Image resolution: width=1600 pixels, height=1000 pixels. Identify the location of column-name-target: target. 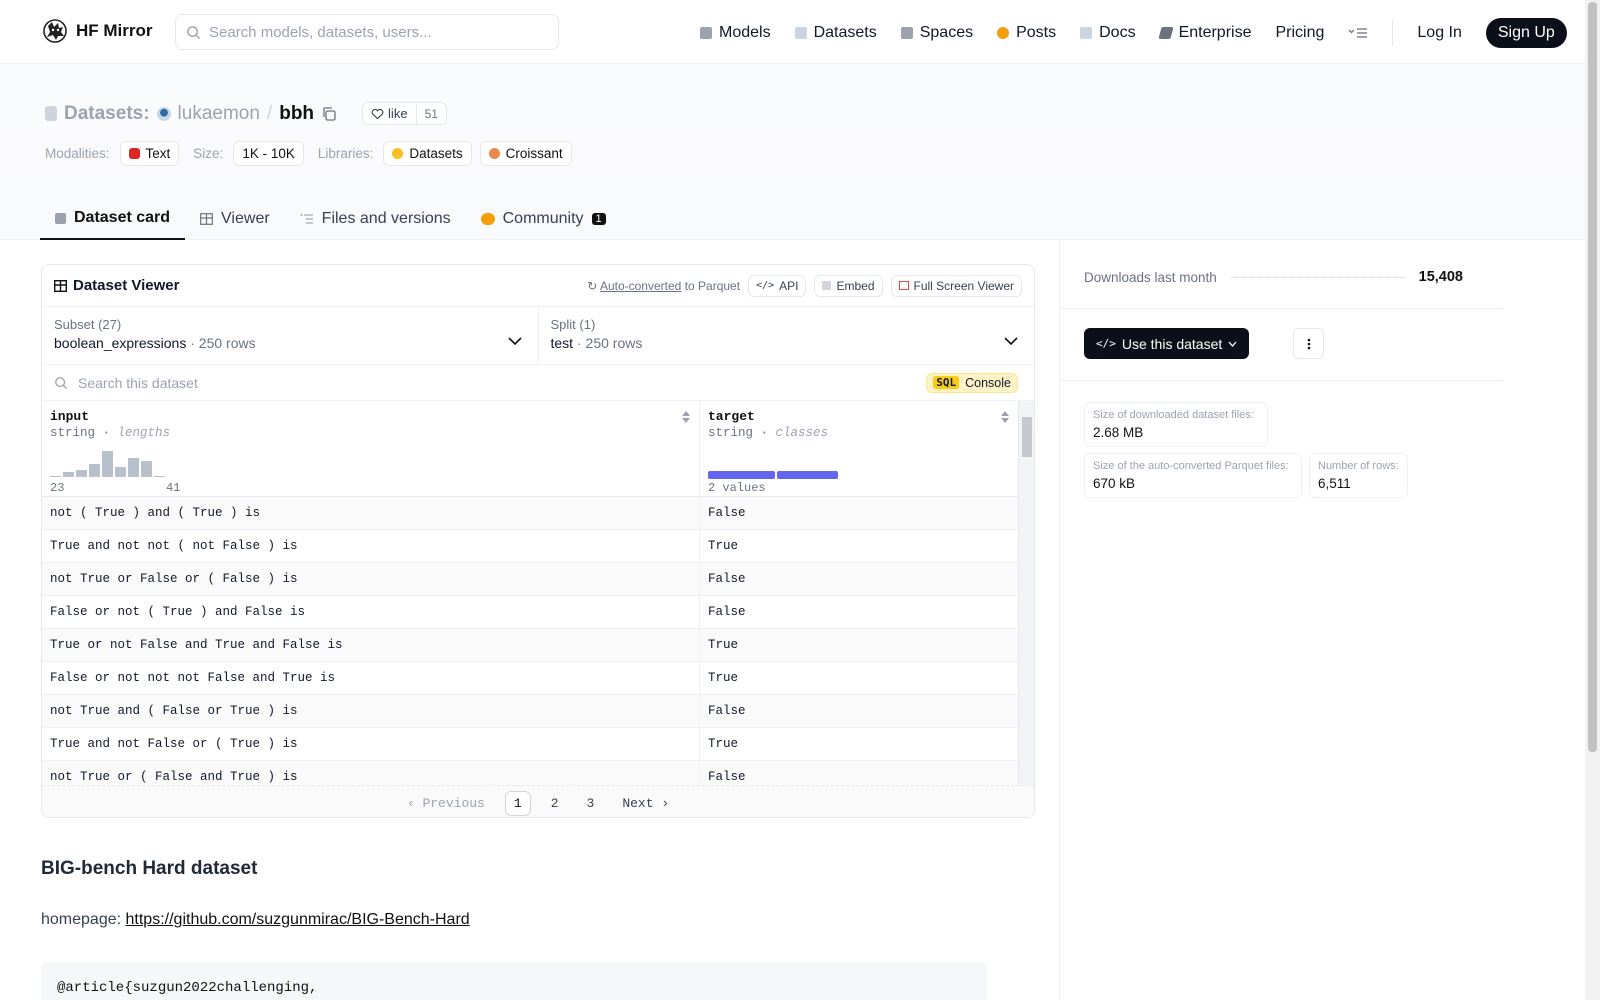
(731, 416).